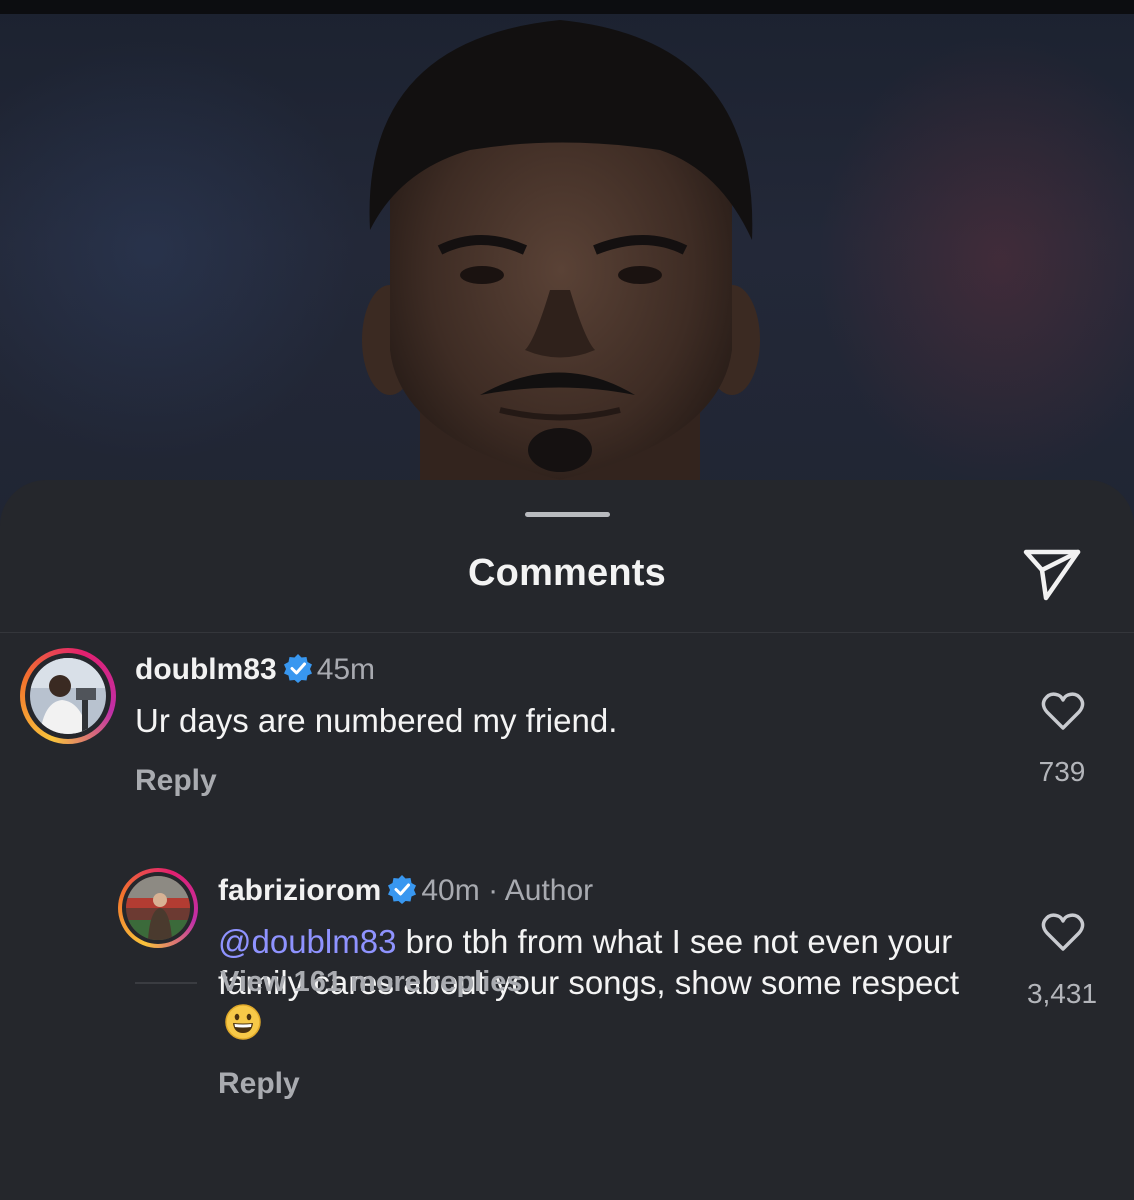 The width and height of the screenshot is (1134, 1200). What do you see at coordinates (567, 514) in the screenshot?
I see `sheet-drag-handle` at bounding box center [567, 514].